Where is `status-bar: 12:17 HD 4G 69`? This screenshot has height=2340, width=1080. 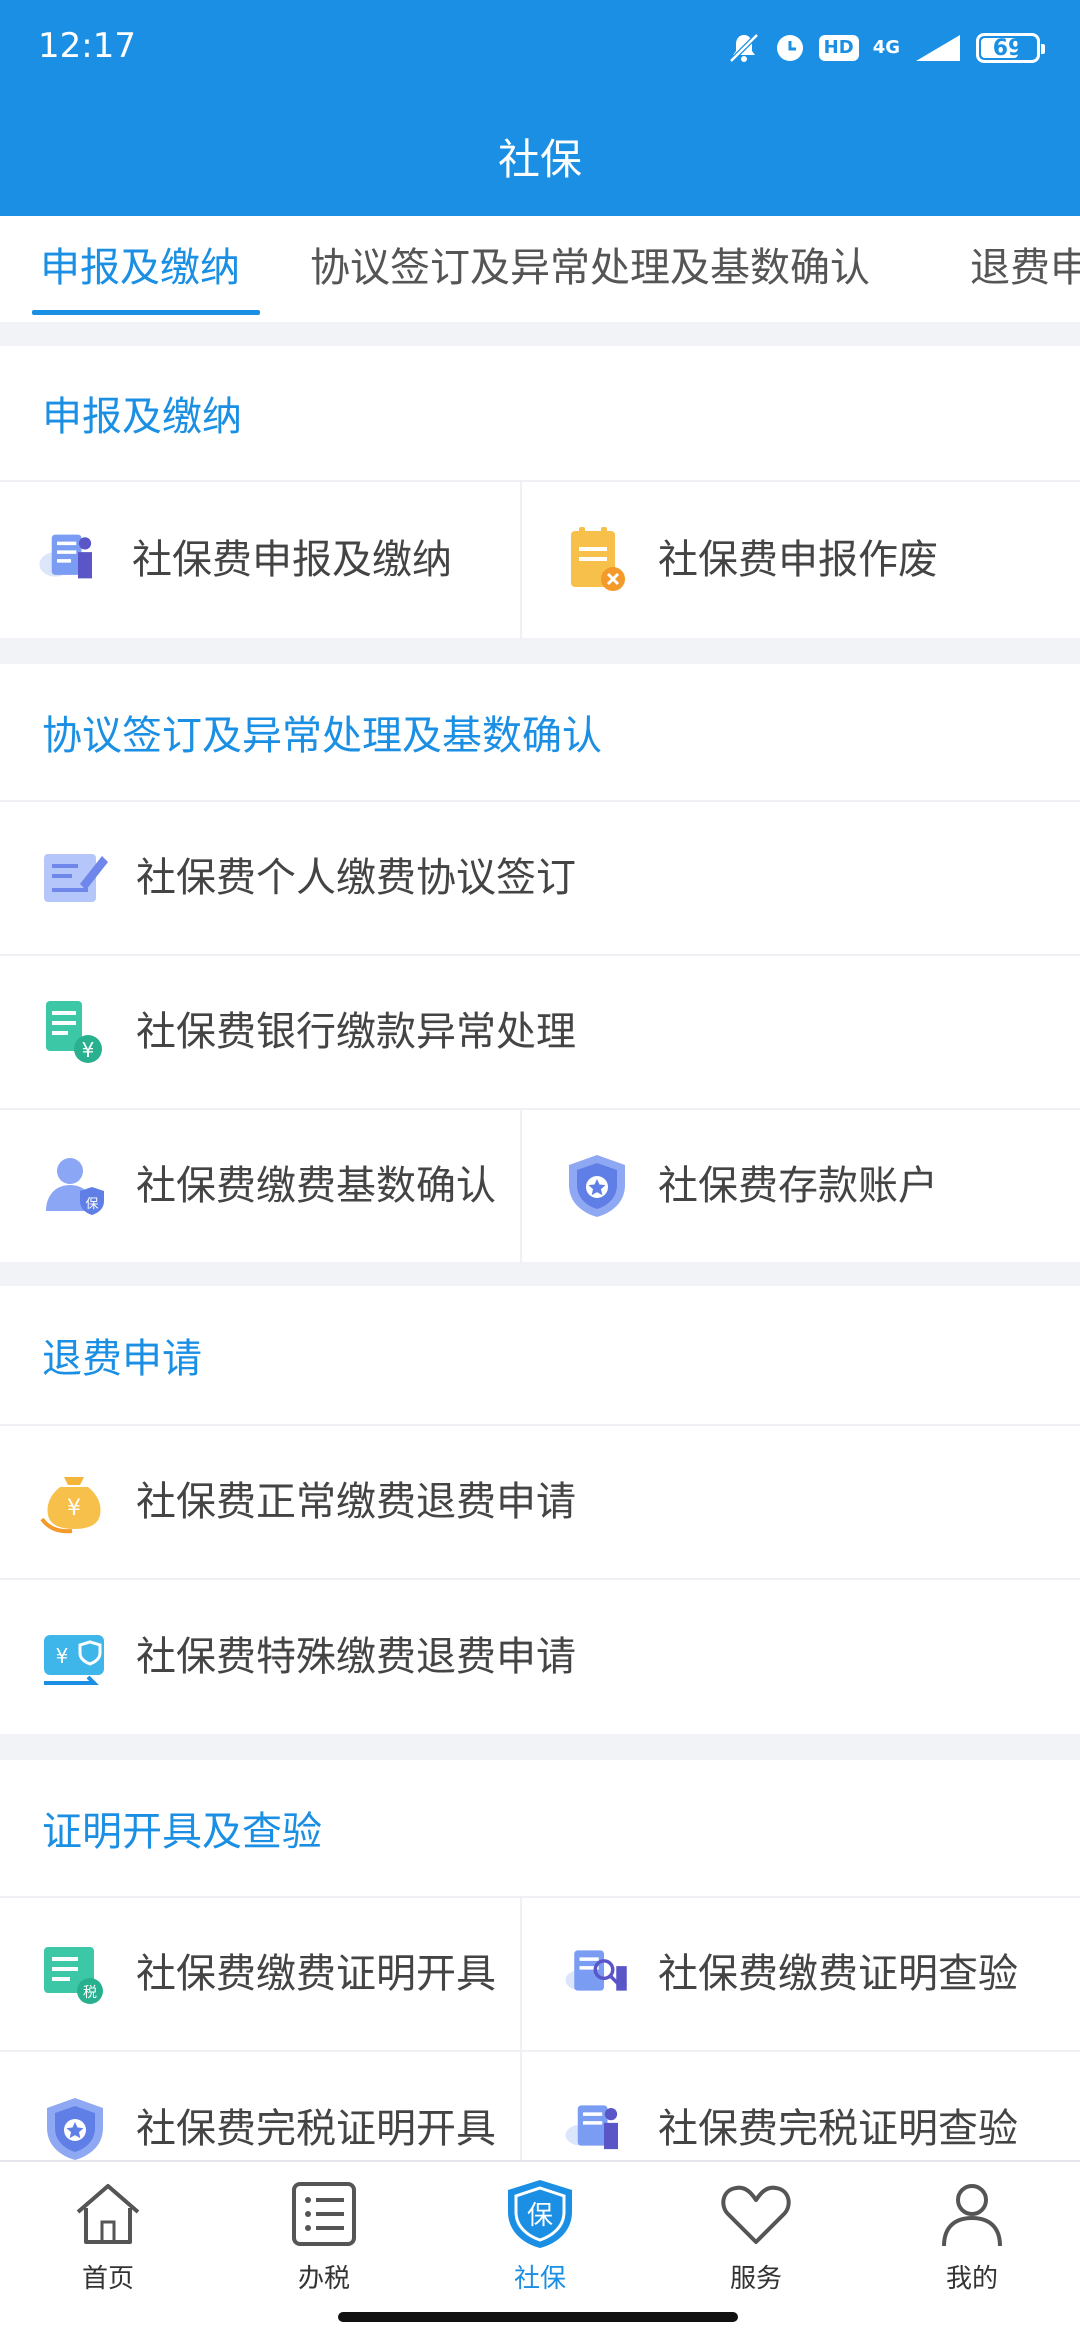 status-bar: 12:17 HD 4G 69 is located at coordinates (540, 48).